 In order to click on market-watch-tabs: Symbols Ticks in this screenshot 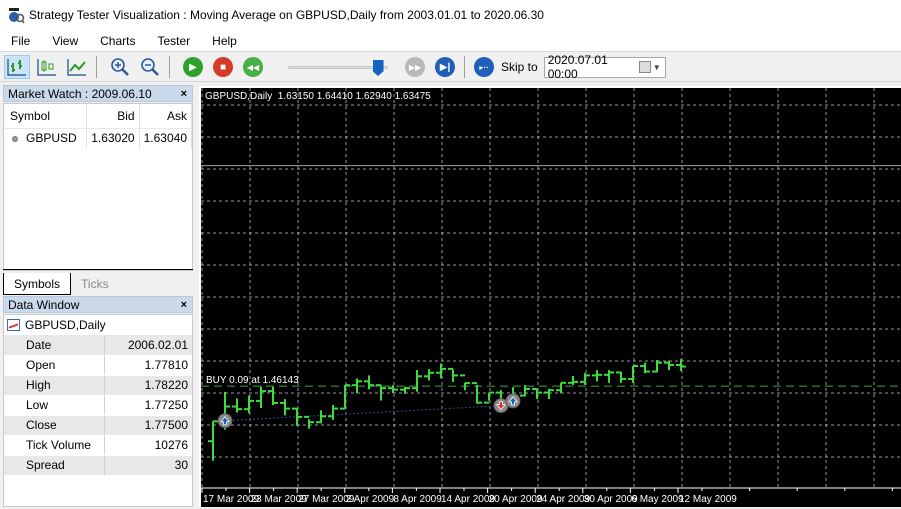, I will do `click(98, 282)`.